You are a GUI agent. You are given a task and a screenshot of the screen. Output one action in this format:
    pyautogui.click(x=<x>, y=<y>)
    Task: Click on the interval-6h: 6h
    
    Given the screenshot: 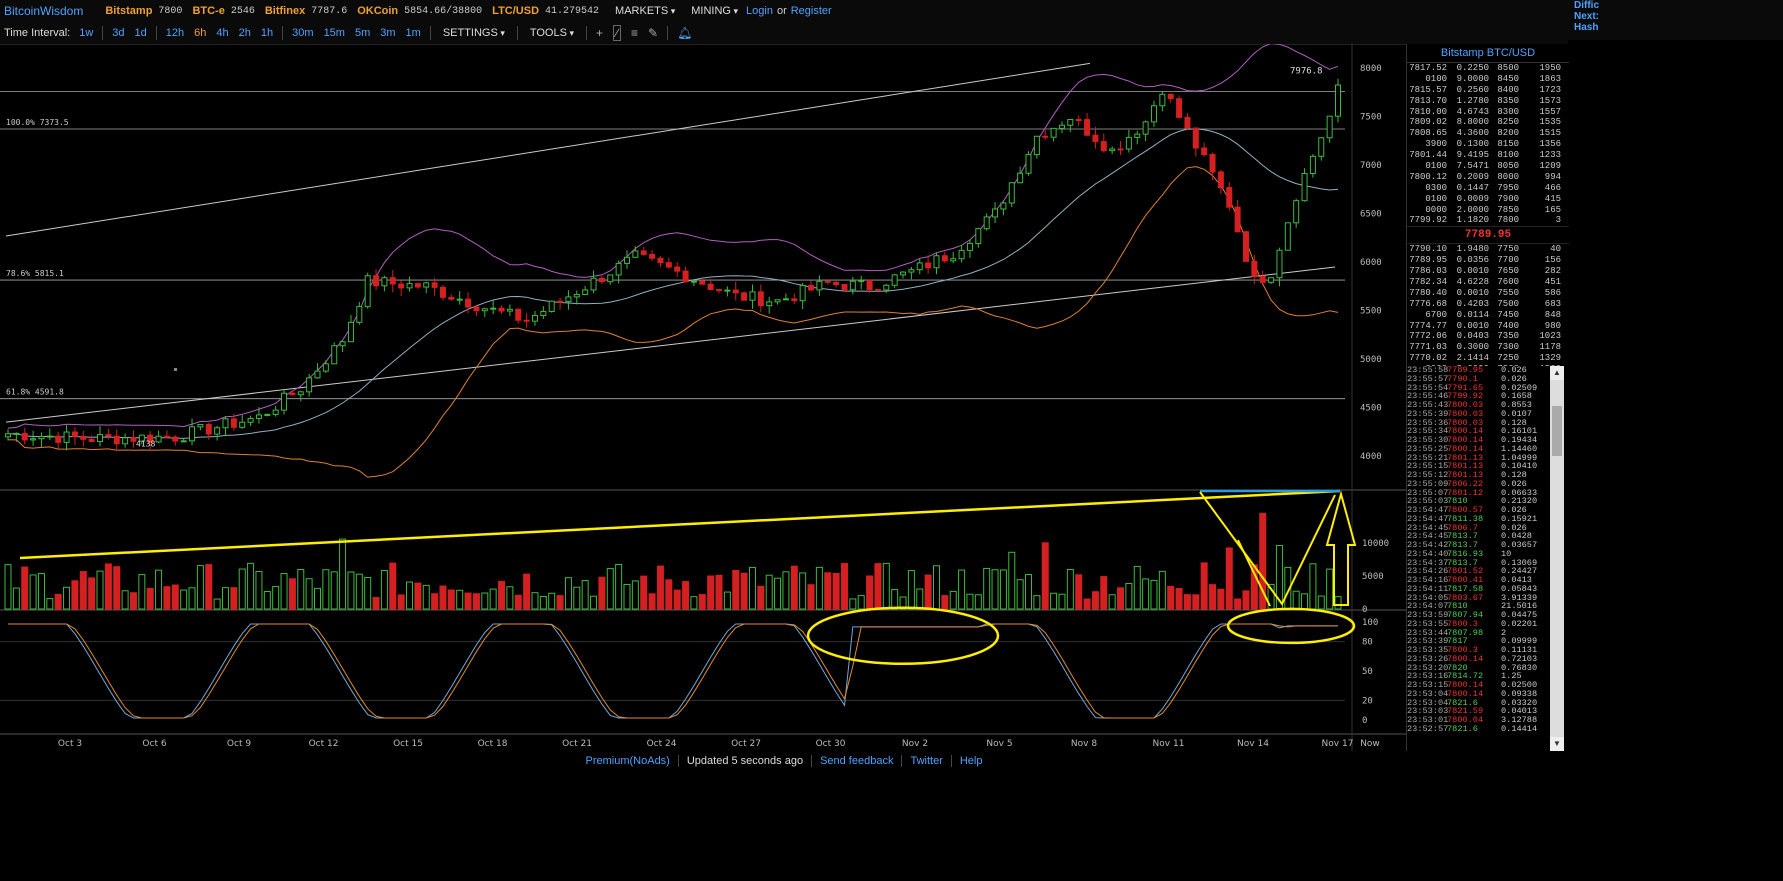 What is the action you would take?
    pyautogui.click(x=200, y=33)
    